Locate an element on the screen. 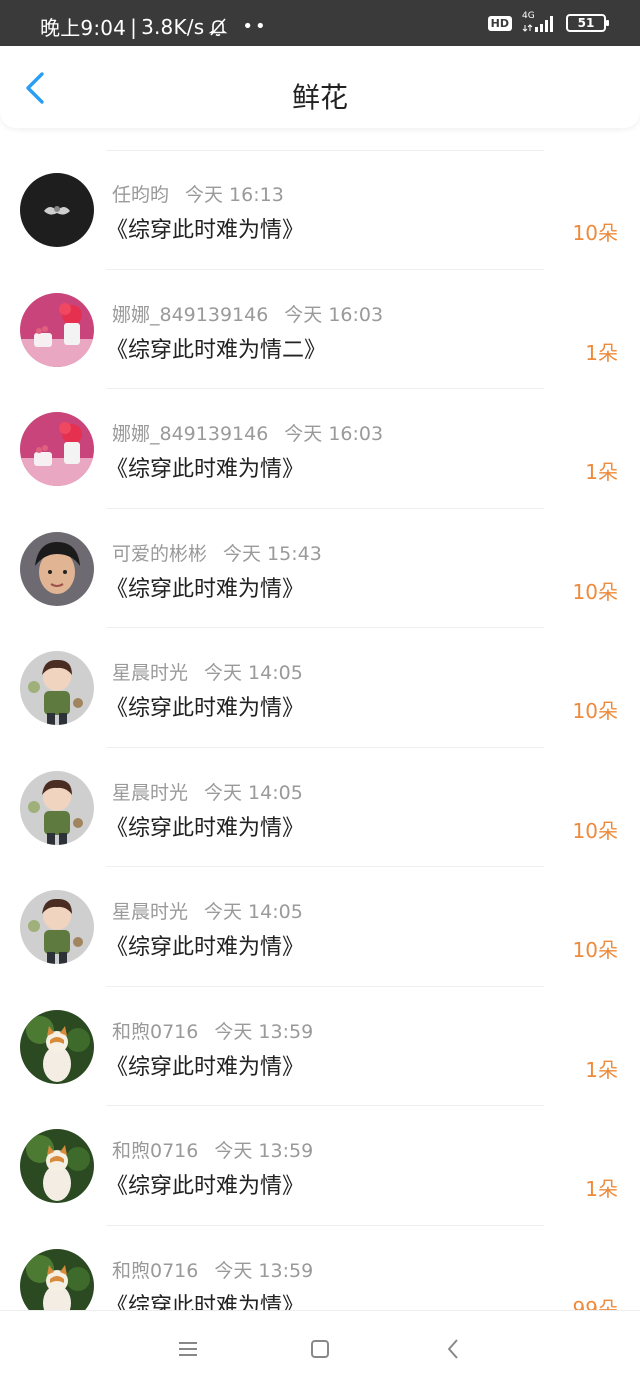 The image size is (640, 1387). list-item: 和煦0716 今天 13:59 《综穿此时难为情》 99朵 is located at coordinates (320, 1268).